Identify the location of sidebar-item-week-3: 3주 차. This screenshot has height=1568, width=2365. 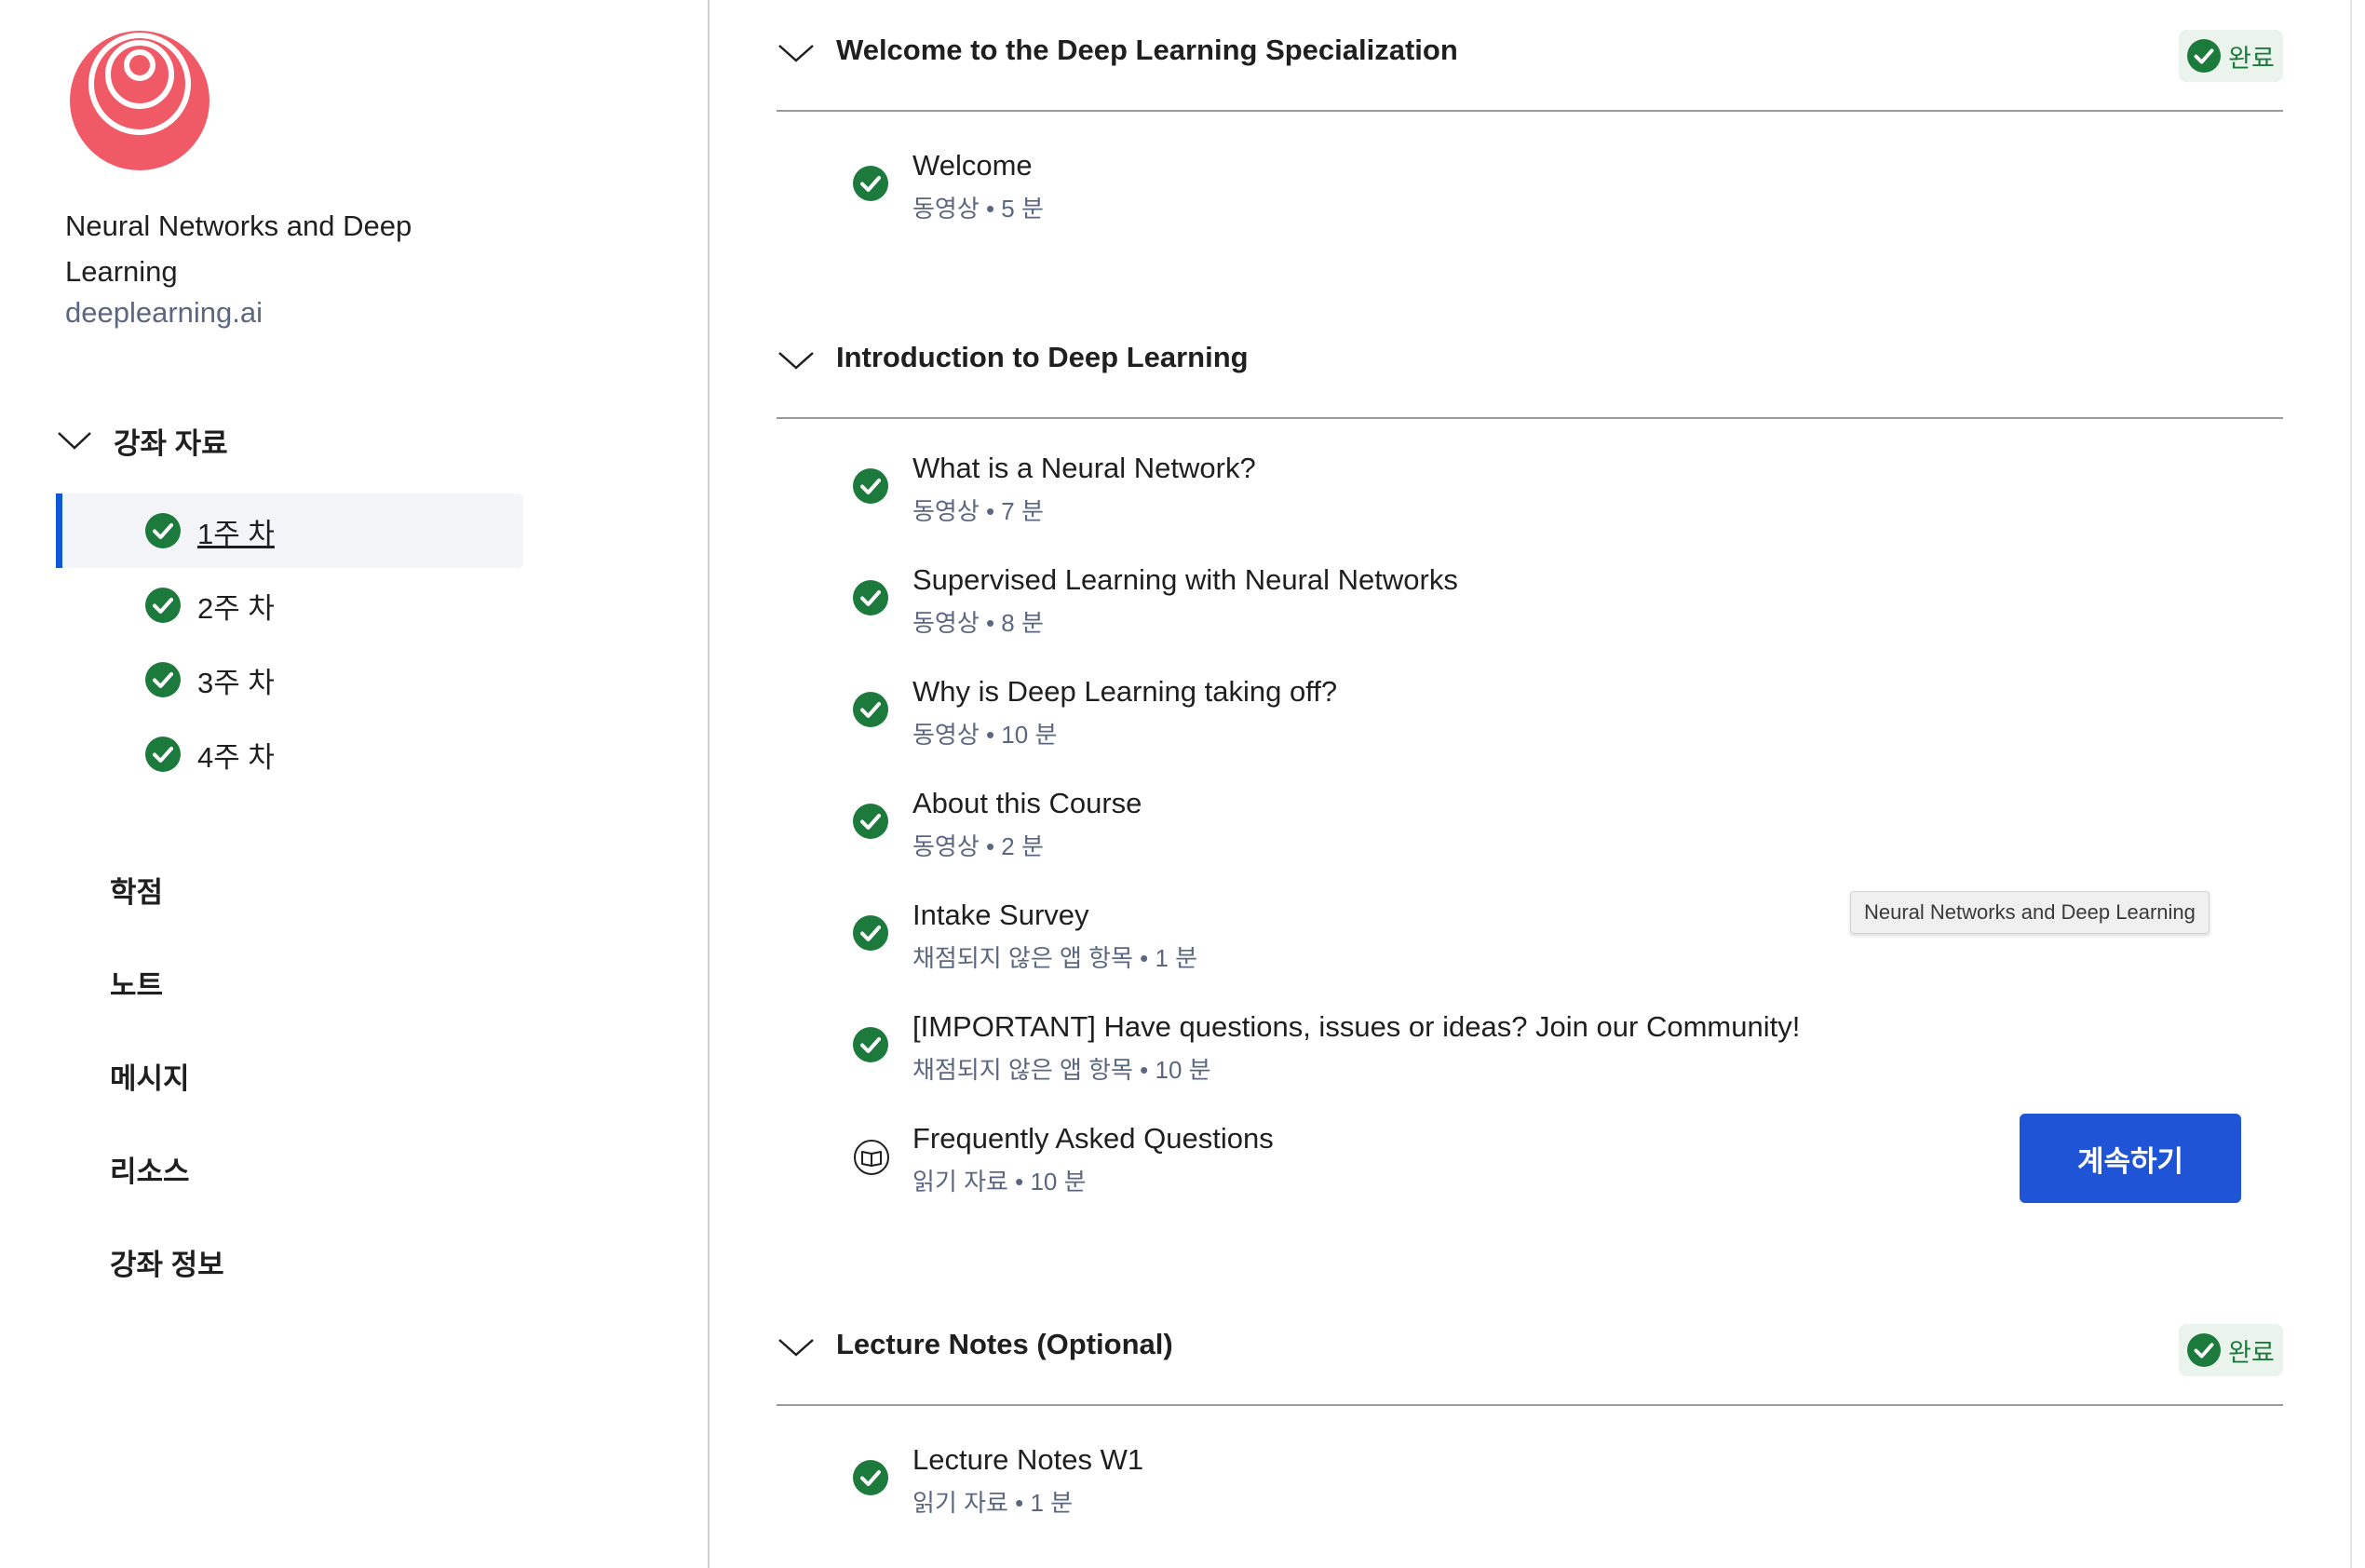
(289, 679).